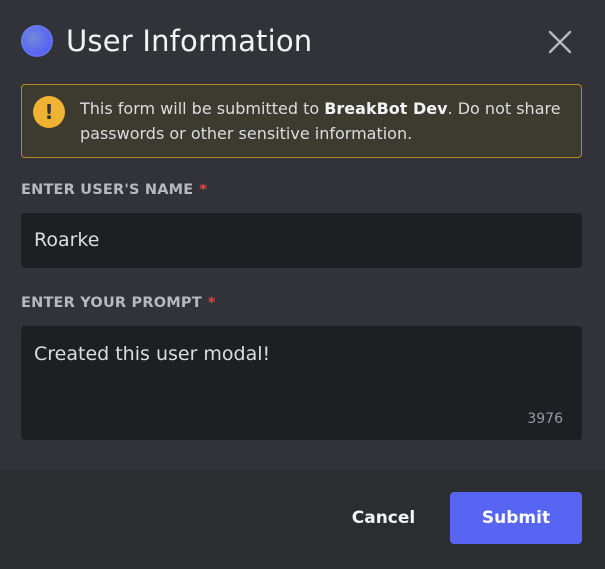 The width and height of the screenshot is (605, 569). What do you see at coordinates (386, 108) in the screenshot?
I see `bot-name: BreakBot Dev` at bounding box center [386, 108].